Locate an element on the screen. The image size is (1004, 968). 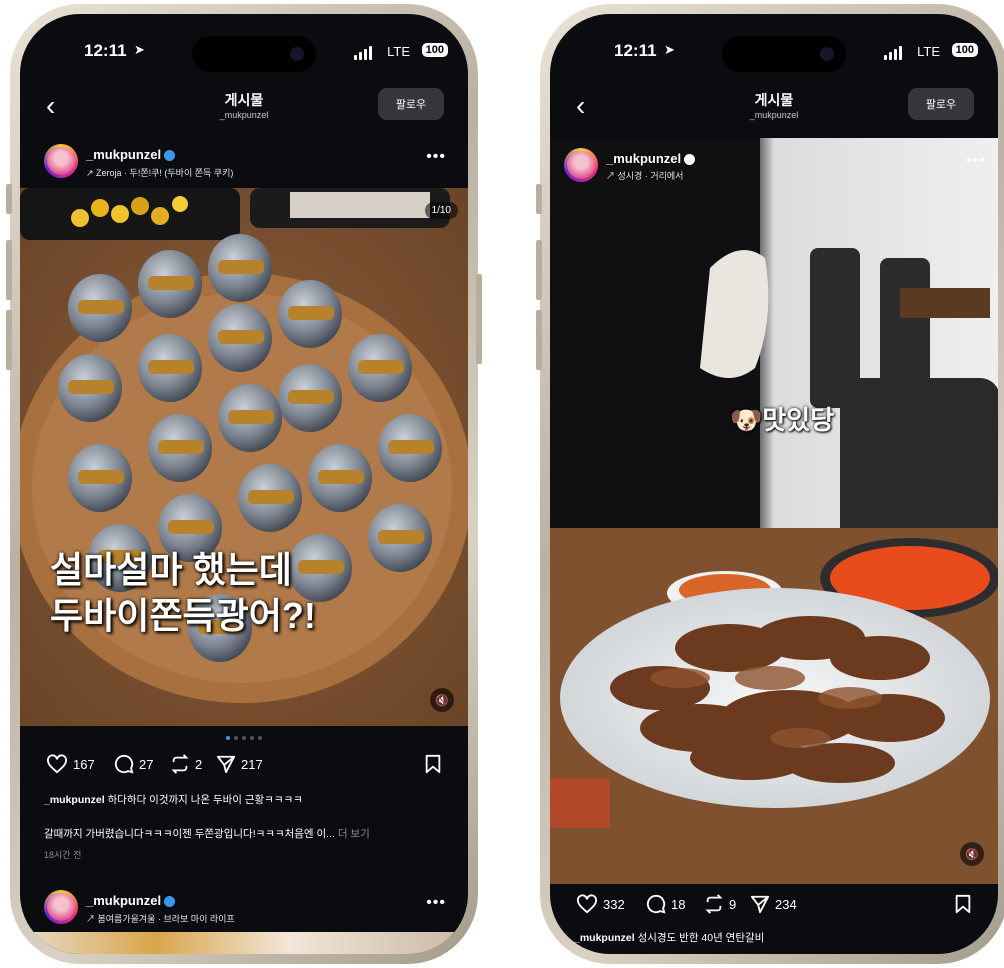
overlay-text: 🐶맛있당 is located at coordinates (782, 420).